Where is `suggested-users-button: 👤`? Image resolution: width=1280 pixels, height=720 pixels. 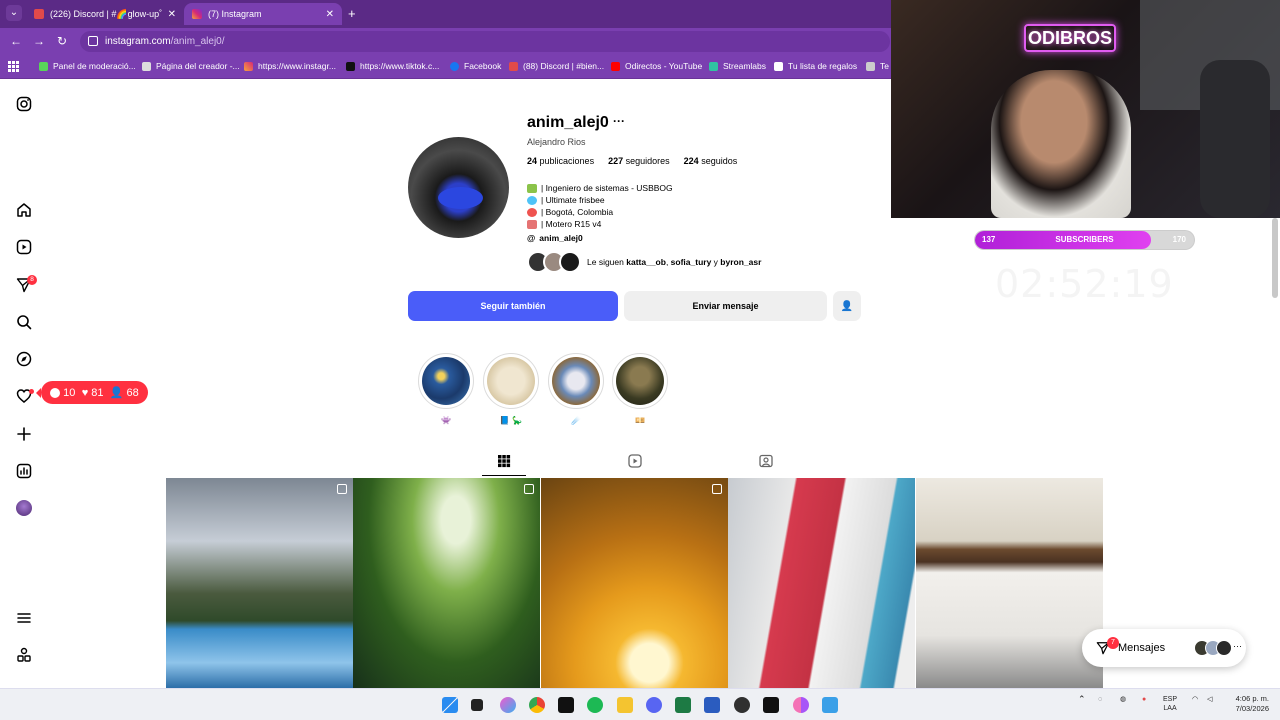
suggested-users-button: 👤 is located at coordinates (847, 306).